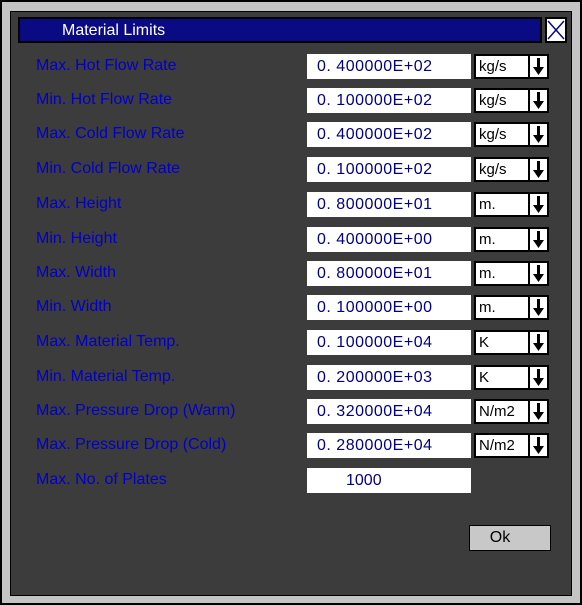 Image resolution: width=582 pixels, height=605 pixels. What do you see at coordinates (79, 203) in the screenshot?
I see `field-label: Max. Height` at bounding box center [79, 203].